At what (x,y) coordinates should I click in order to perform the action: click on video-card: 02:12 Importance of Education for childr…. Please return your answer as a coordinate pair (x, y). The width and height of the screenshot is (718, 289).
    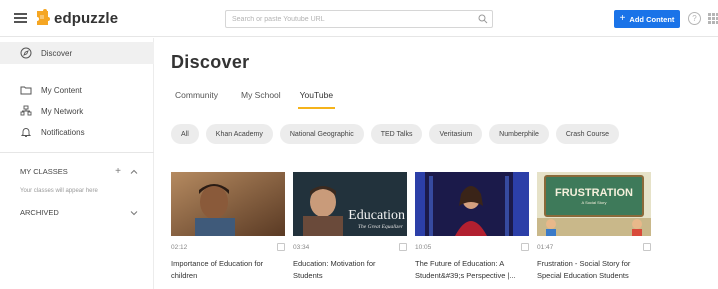
    Looking at the image, I should click on (228, 228).